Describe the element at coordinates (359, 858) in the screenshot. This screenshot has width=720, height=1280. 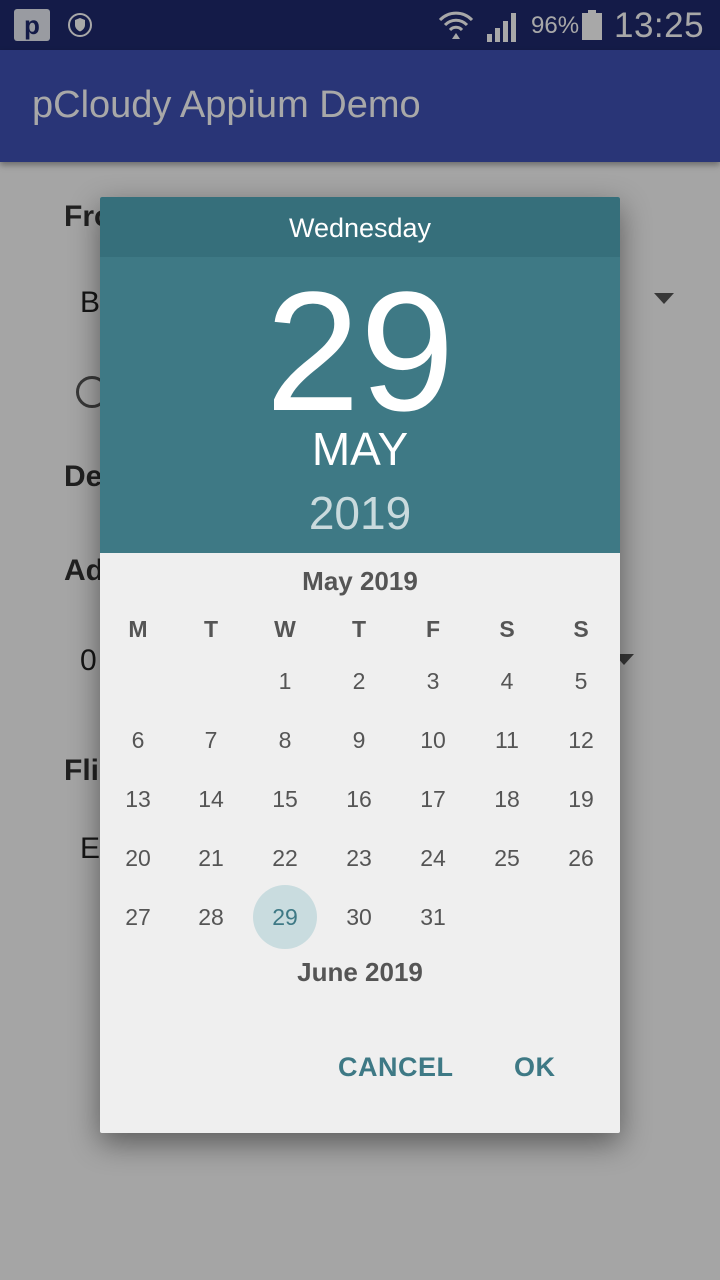
I see `calendar-day: 23` at that location.